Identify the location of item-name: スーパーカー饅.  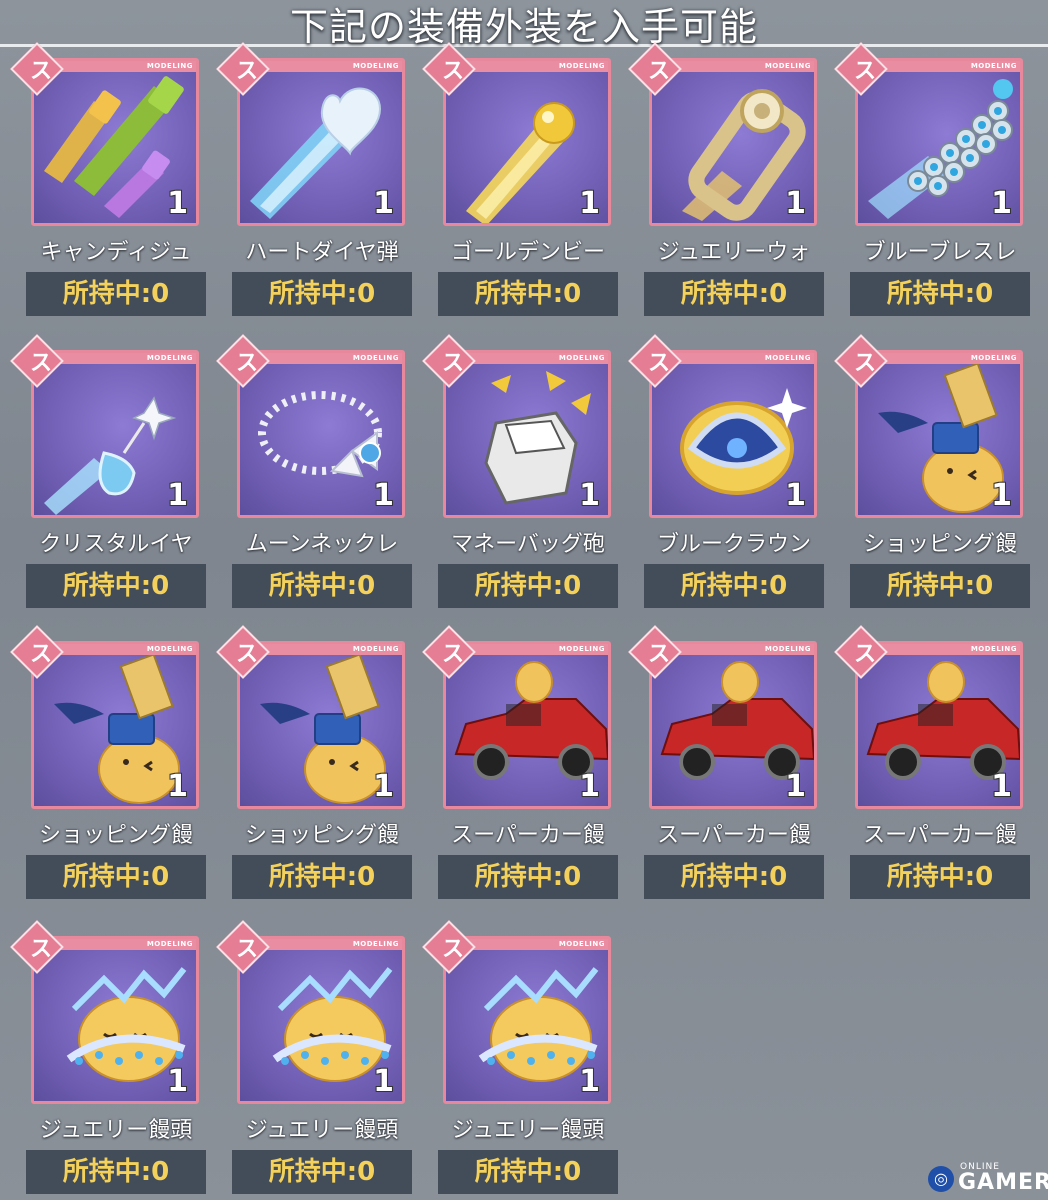
(940, 835).